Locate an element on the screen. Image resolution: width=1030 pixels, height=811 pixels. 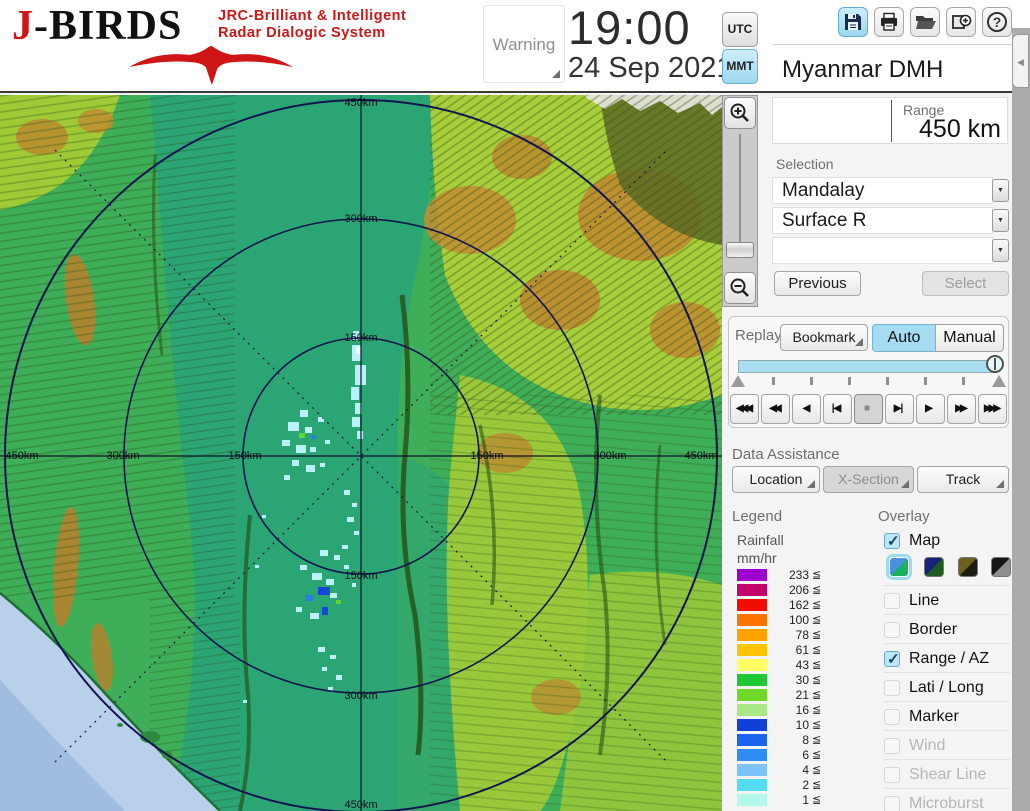
option-dropdown is located at coordinates (882, 250).